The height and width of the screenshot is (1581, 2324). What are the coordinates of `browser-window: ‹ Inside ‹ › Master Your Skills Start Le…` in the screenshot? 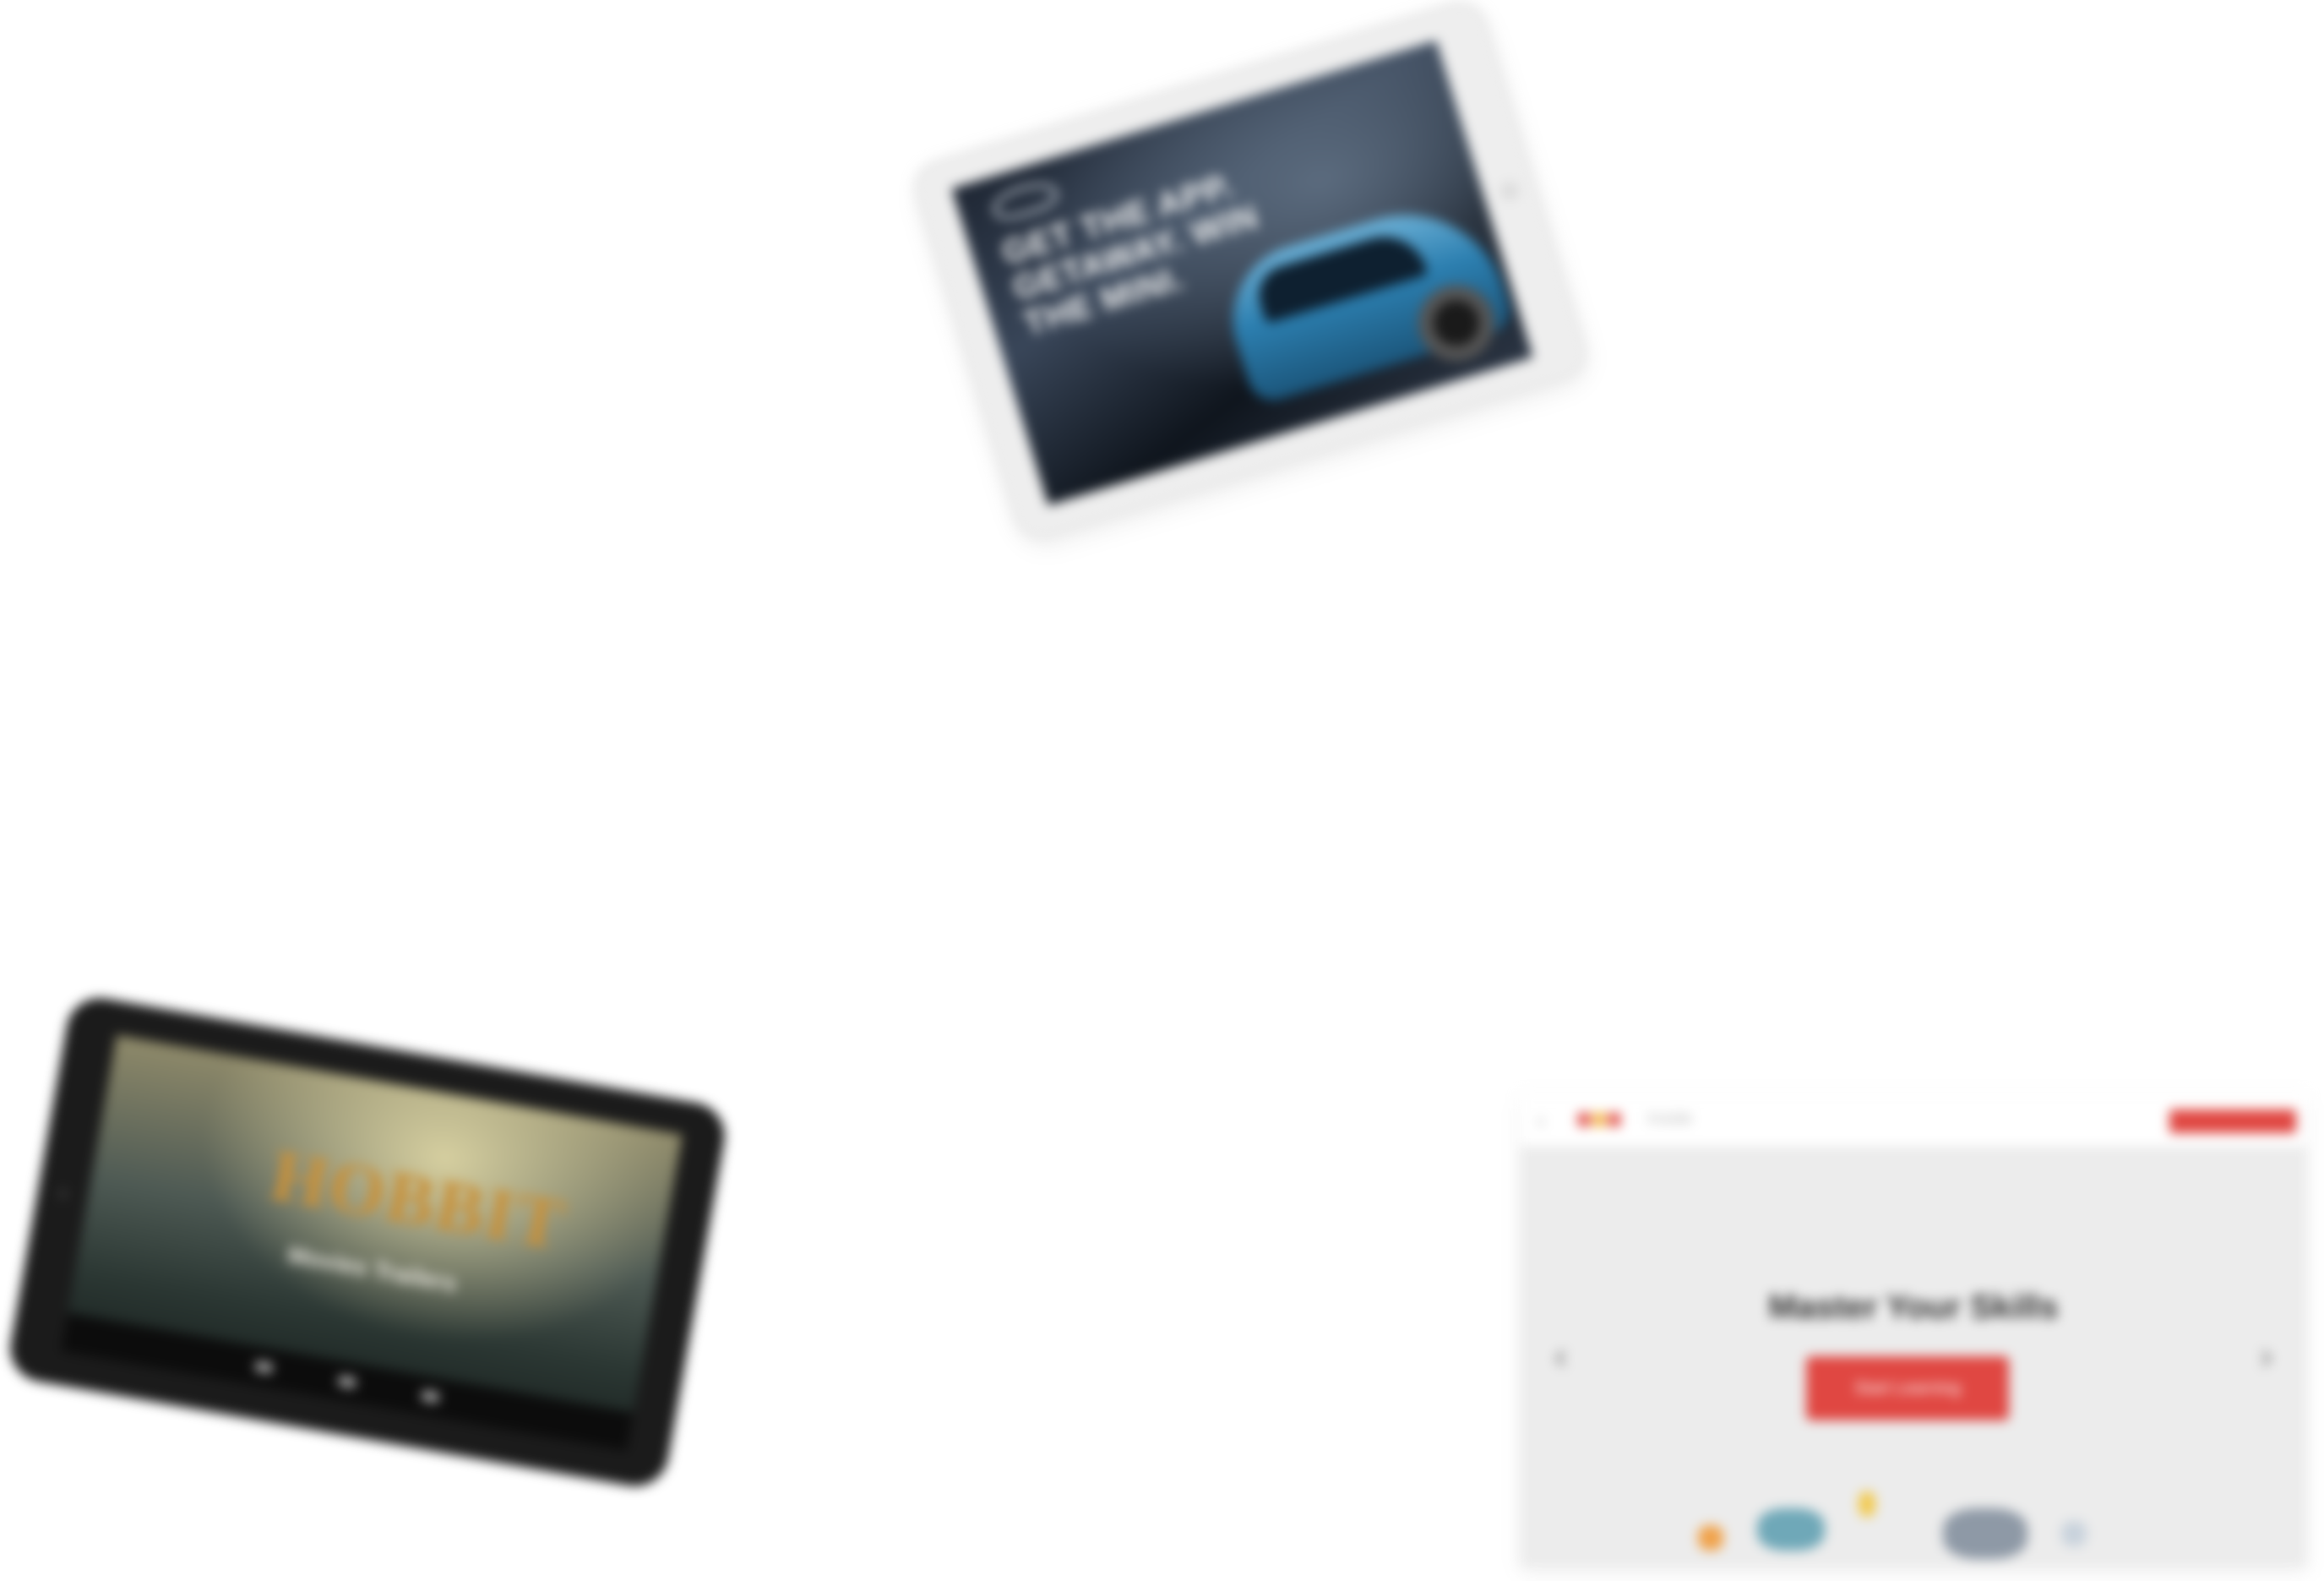 It's located at (1913, 1330).